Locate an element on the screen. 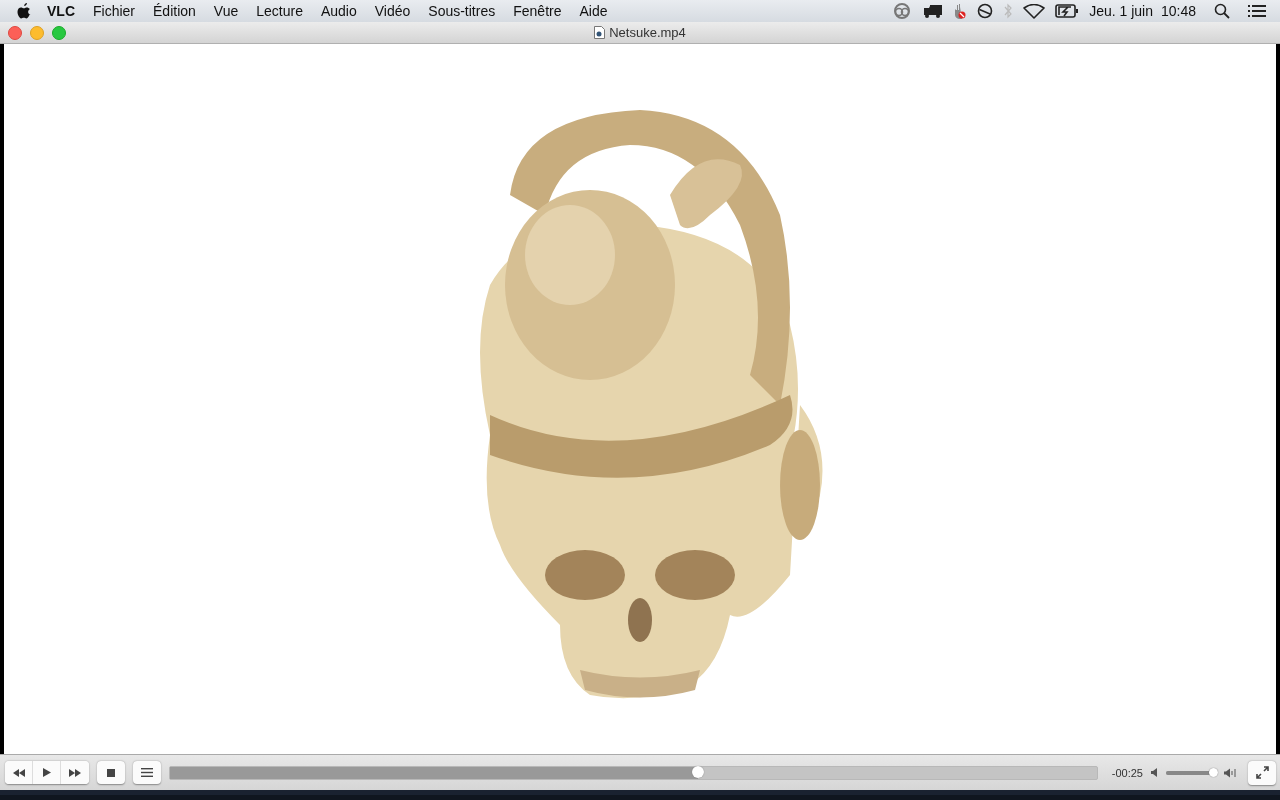  search-icon is located at coordinates (1222, 11).